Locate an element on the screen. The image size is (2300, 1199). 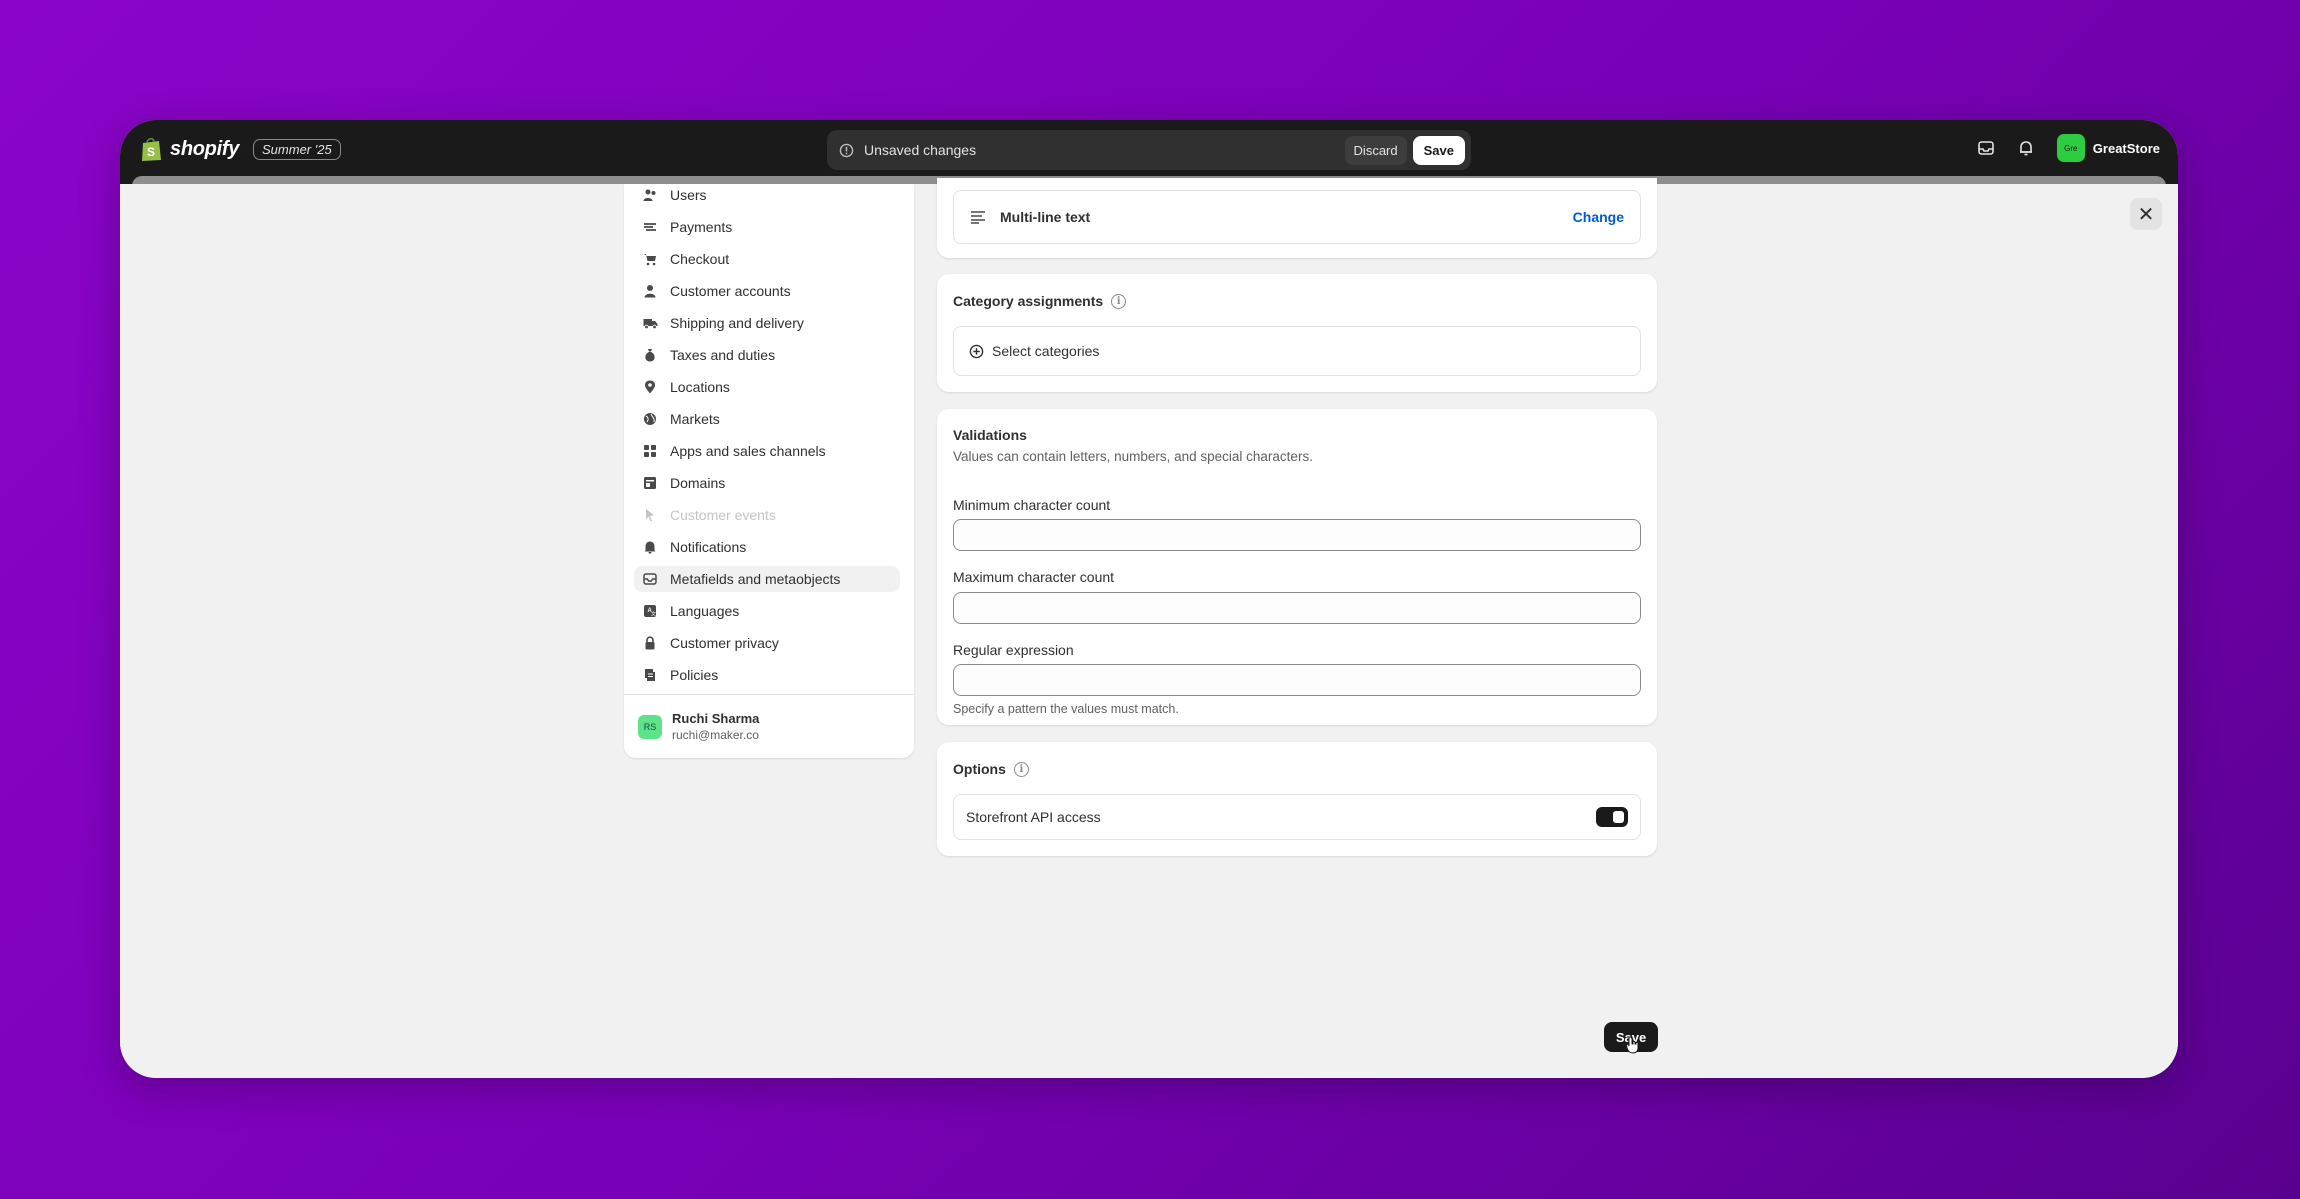
top-right-actions: Gre GreatStore is located at coordinates (2068, 148).